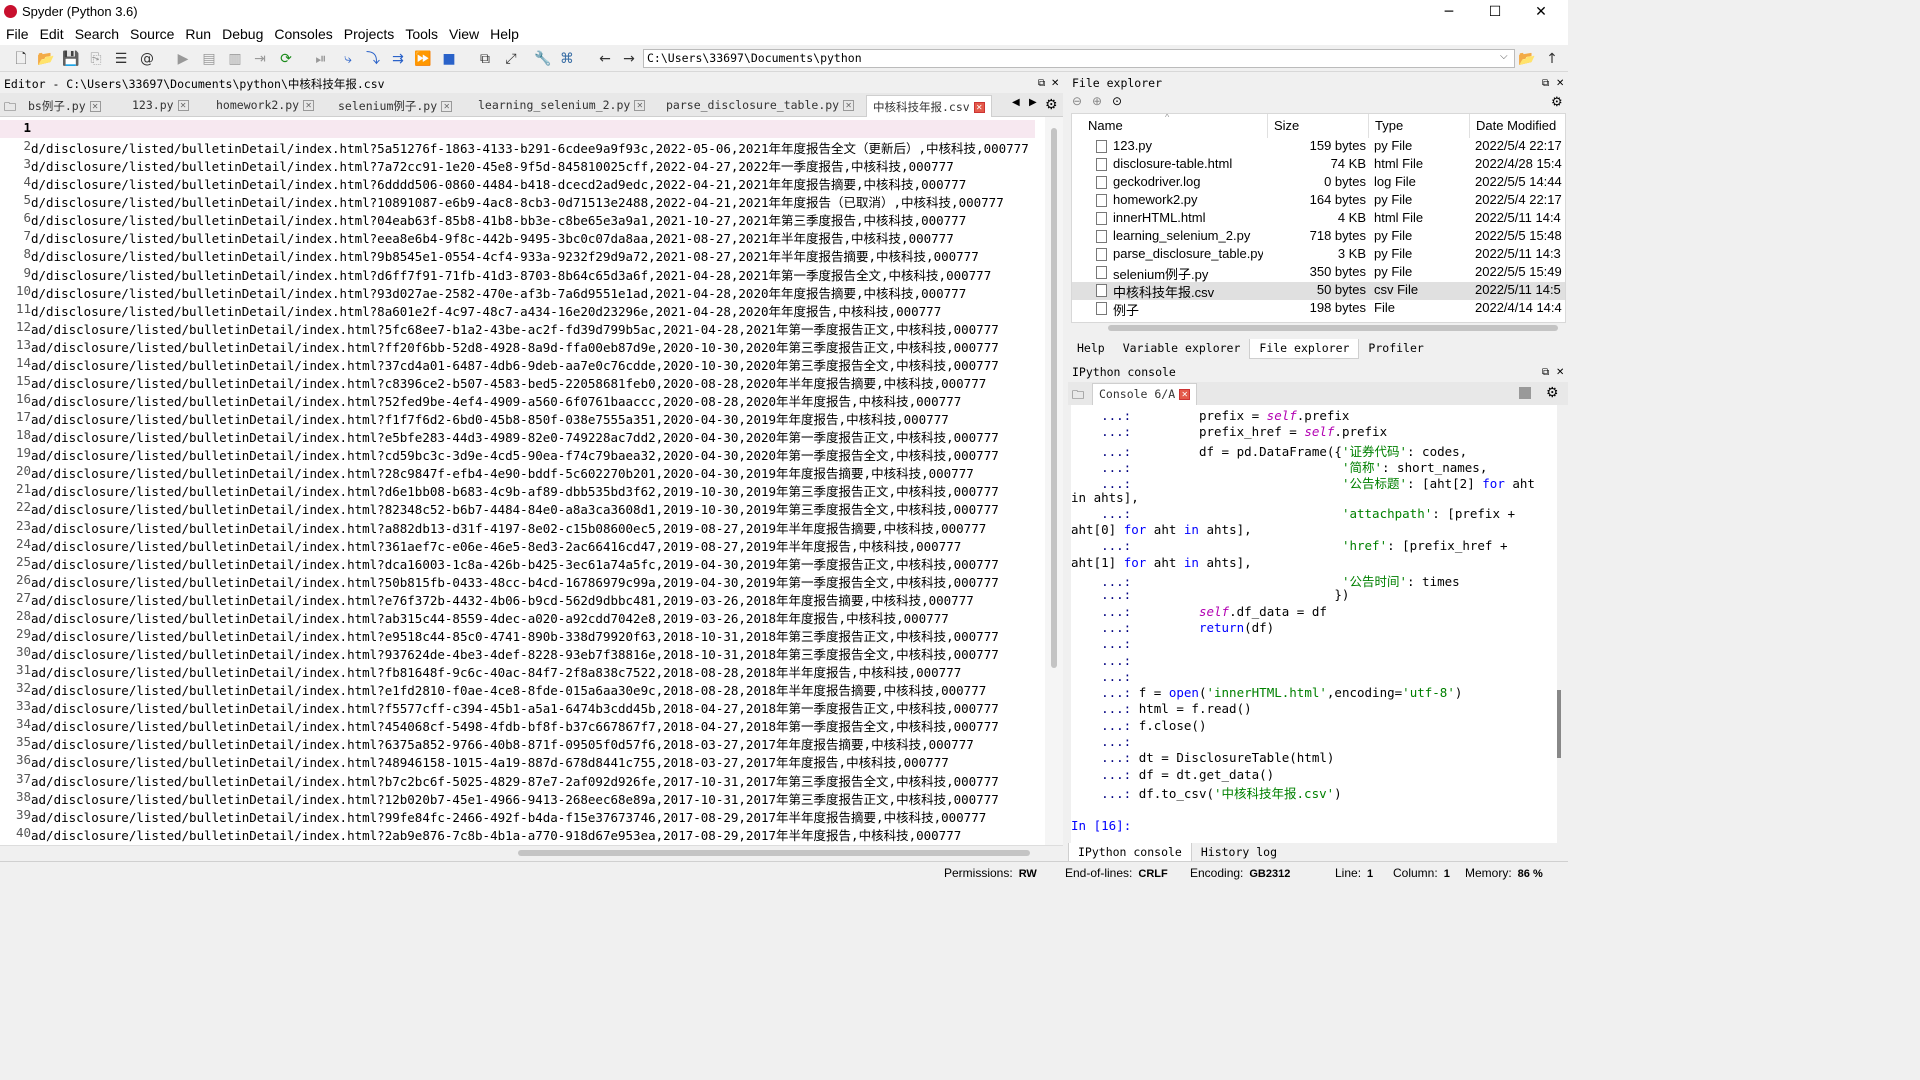 The width and height of the screenshot is (1920, 1080). Describe the element at coordinates (96, 33) in the screenshot. I see `menu-search: Search` at that location.